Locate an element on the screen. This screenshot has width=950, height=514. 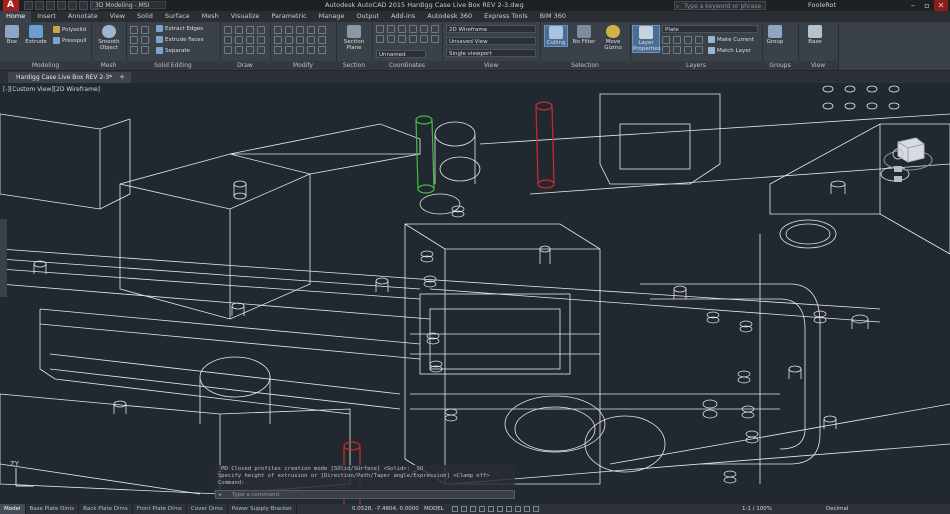
transparency-icon is located at coordinates (536, 509).